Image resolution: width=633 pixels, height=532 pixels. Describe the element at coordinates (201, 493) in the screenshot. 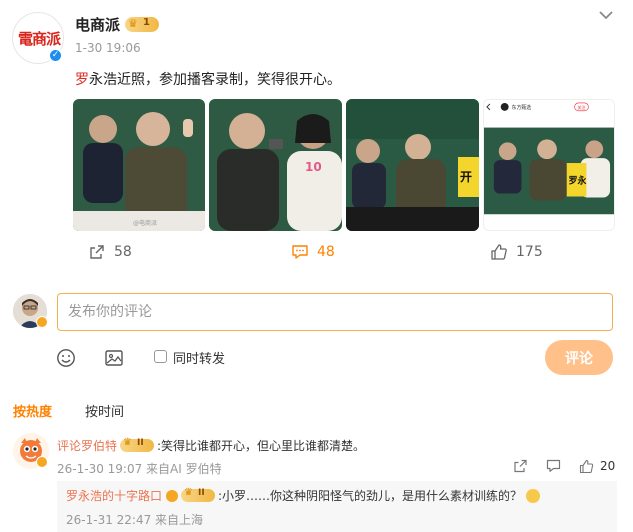

I see `reply-vip-level: II` at that location.